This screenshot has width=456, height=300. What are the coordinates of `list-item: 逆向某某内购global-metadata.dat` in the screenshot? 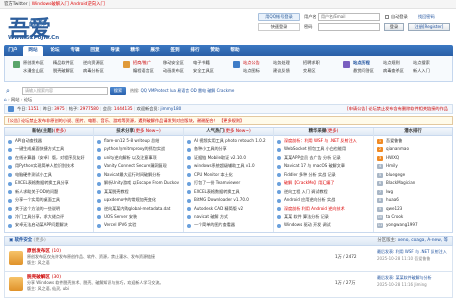 It's located at (138, 209).